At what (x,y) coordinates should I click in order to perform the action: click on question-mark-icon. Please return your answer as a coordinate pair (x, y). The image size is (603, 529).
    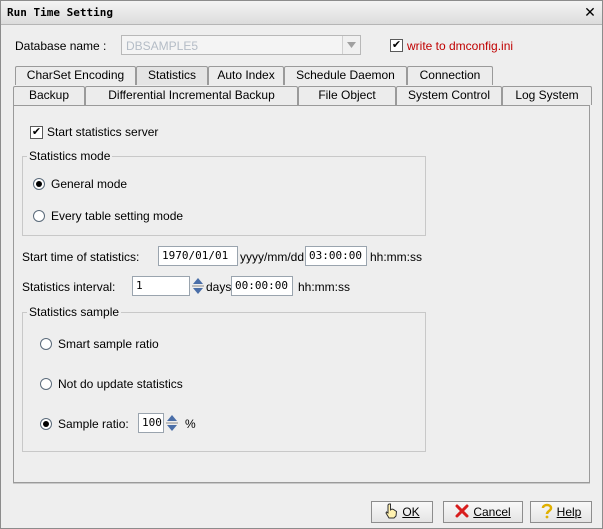
    Looking at the image, I should click on (547, 512).